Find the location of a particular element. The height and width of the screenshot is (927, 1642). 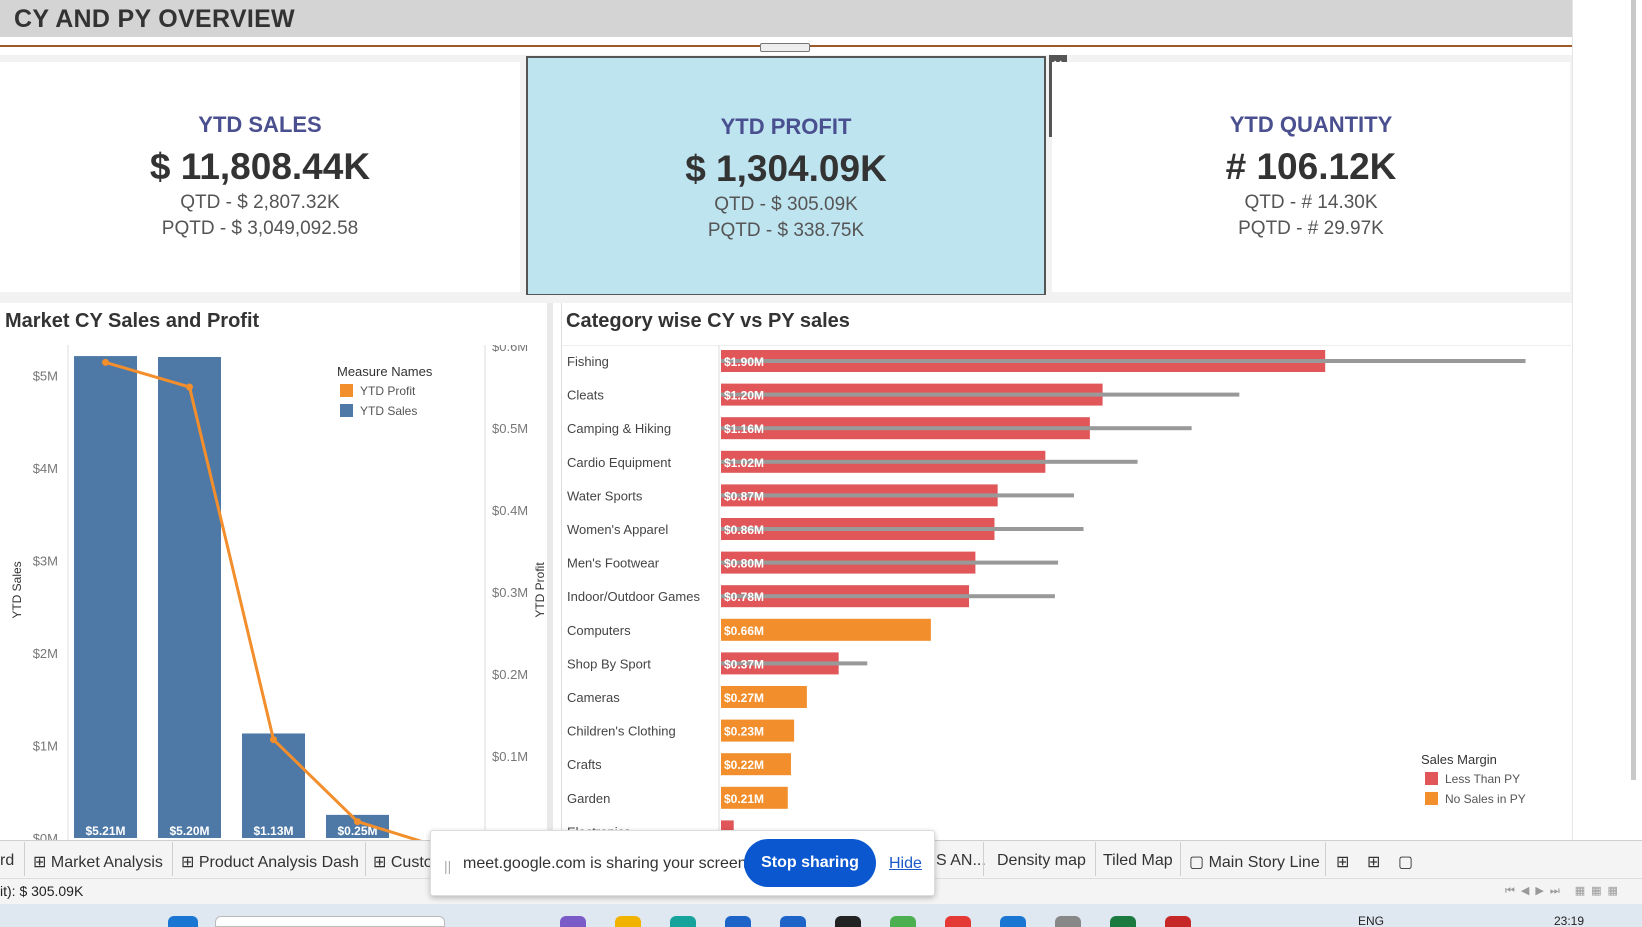

cy-sales-label: $0.87M is located at coordinates (744, 496).